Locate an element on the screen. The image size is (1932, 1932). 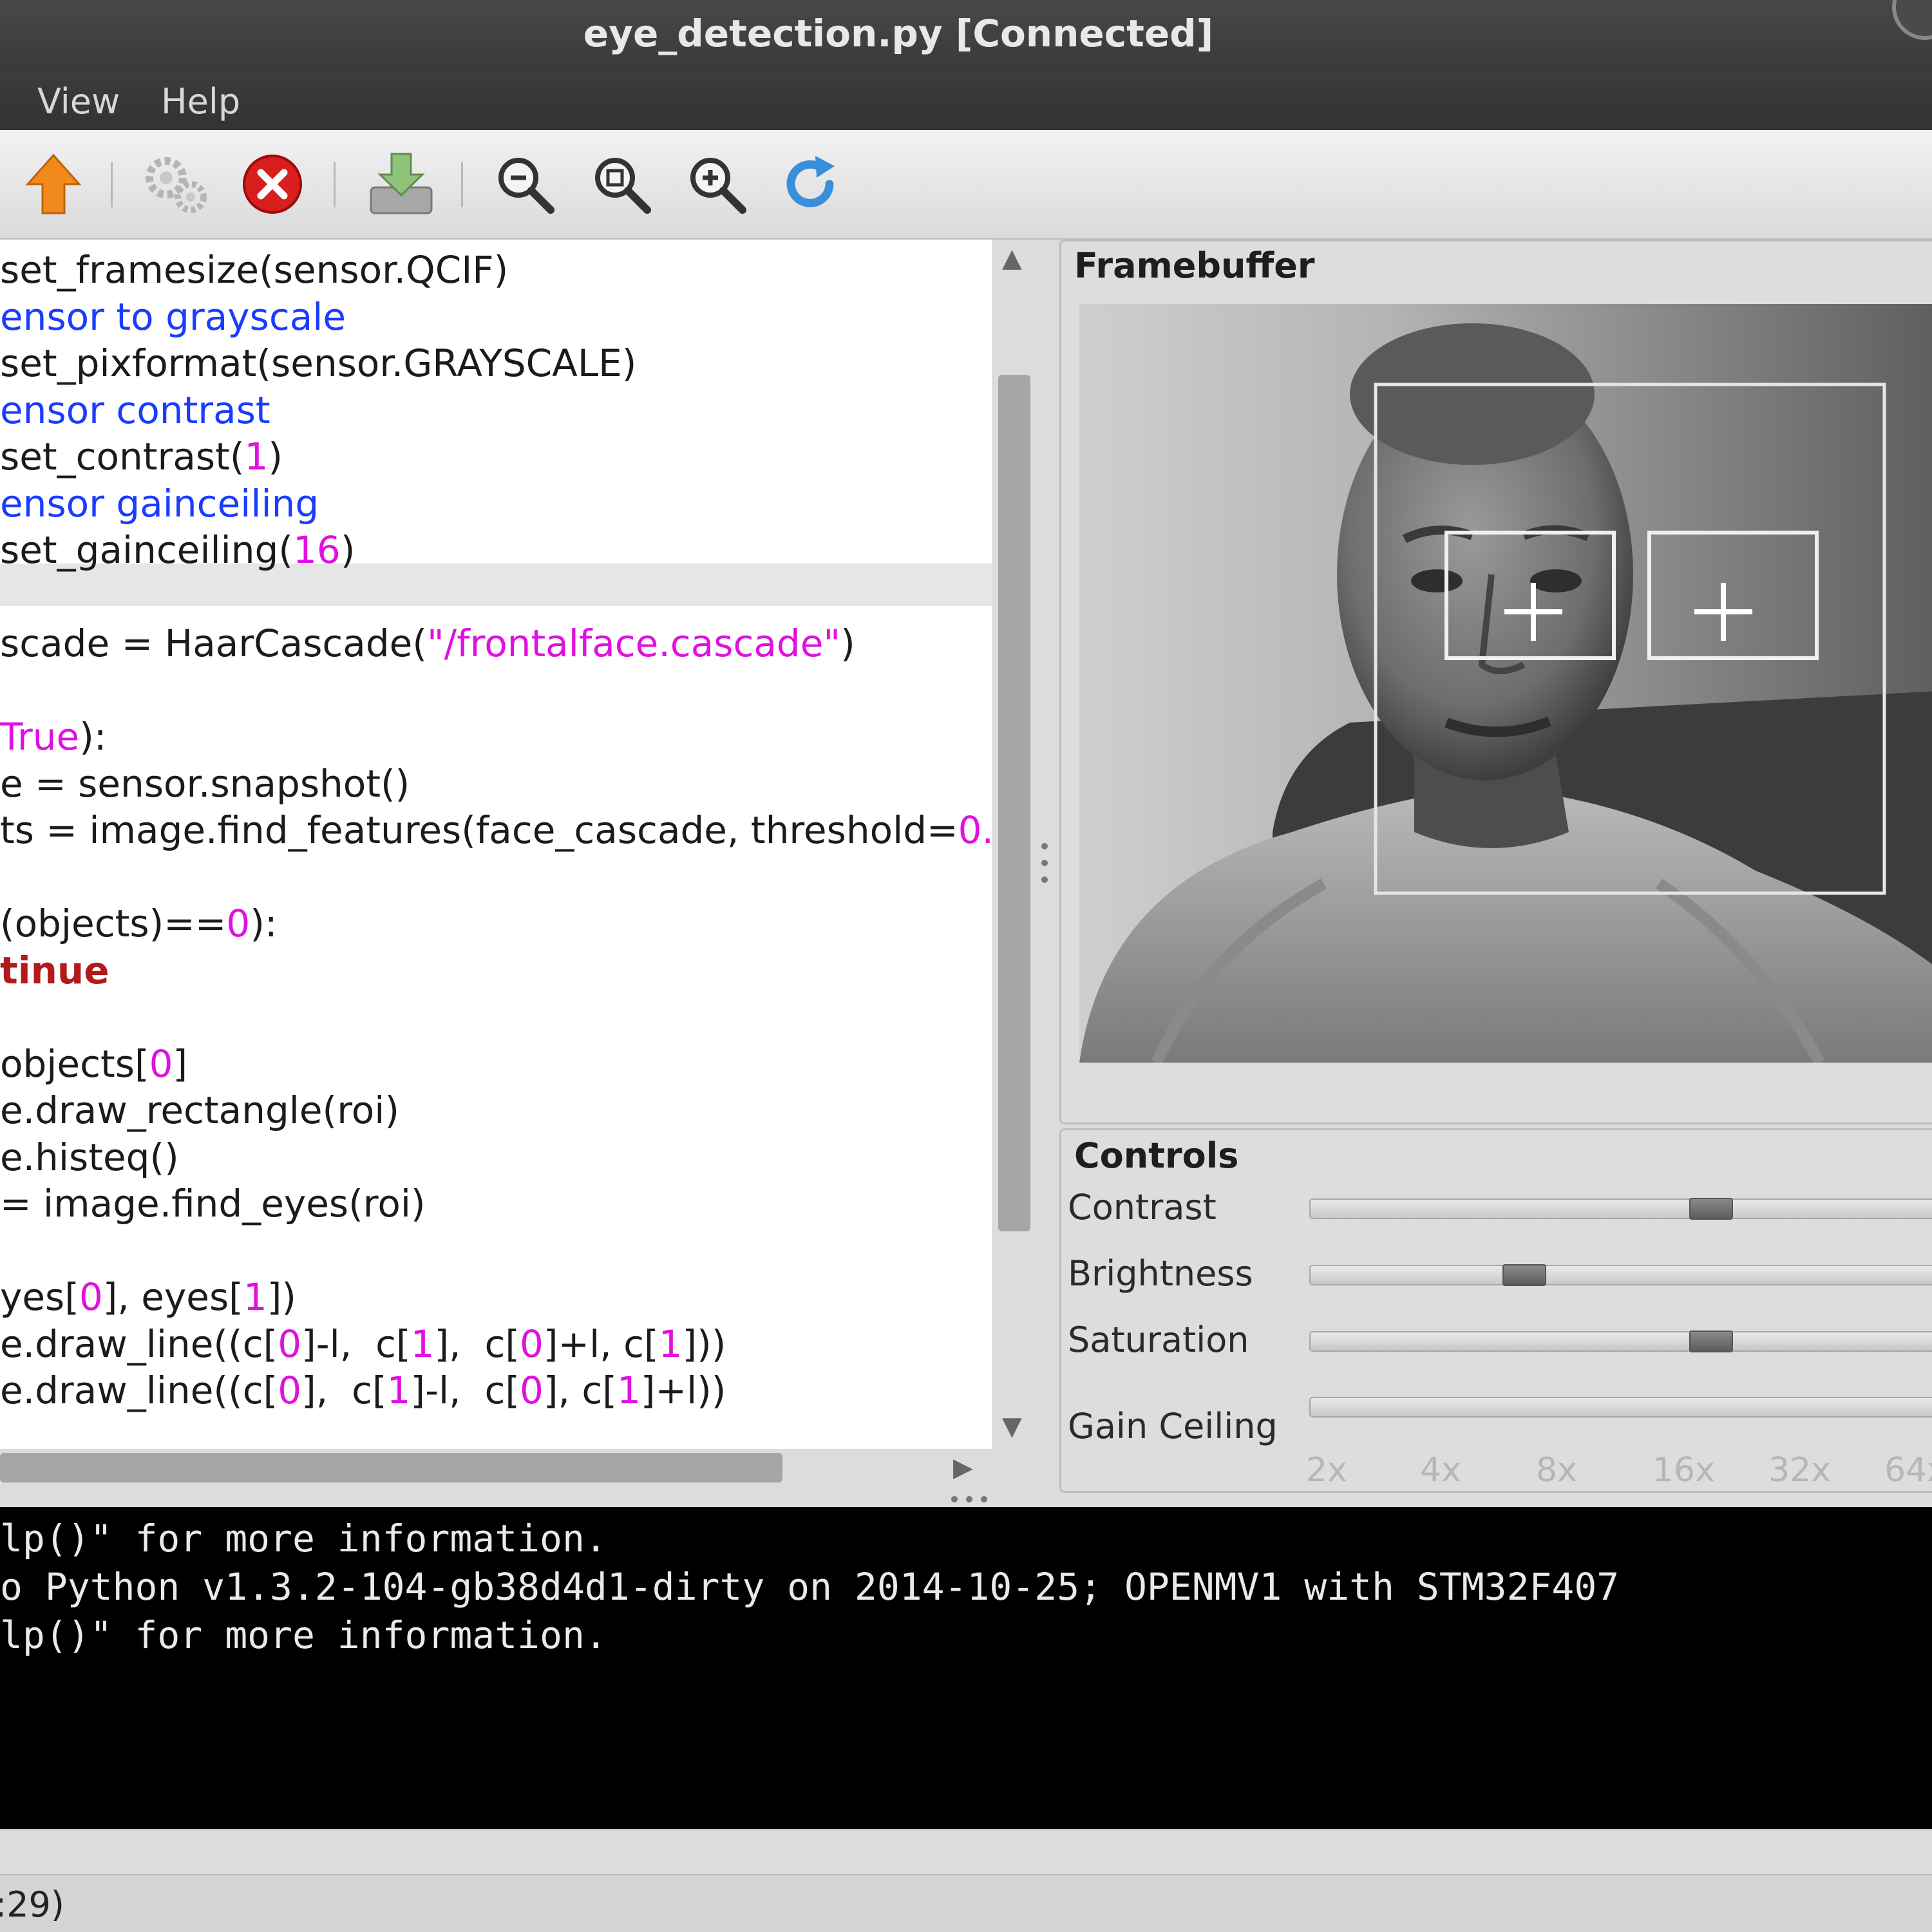
code-token: ])) is located at coordinates (704, 1343).